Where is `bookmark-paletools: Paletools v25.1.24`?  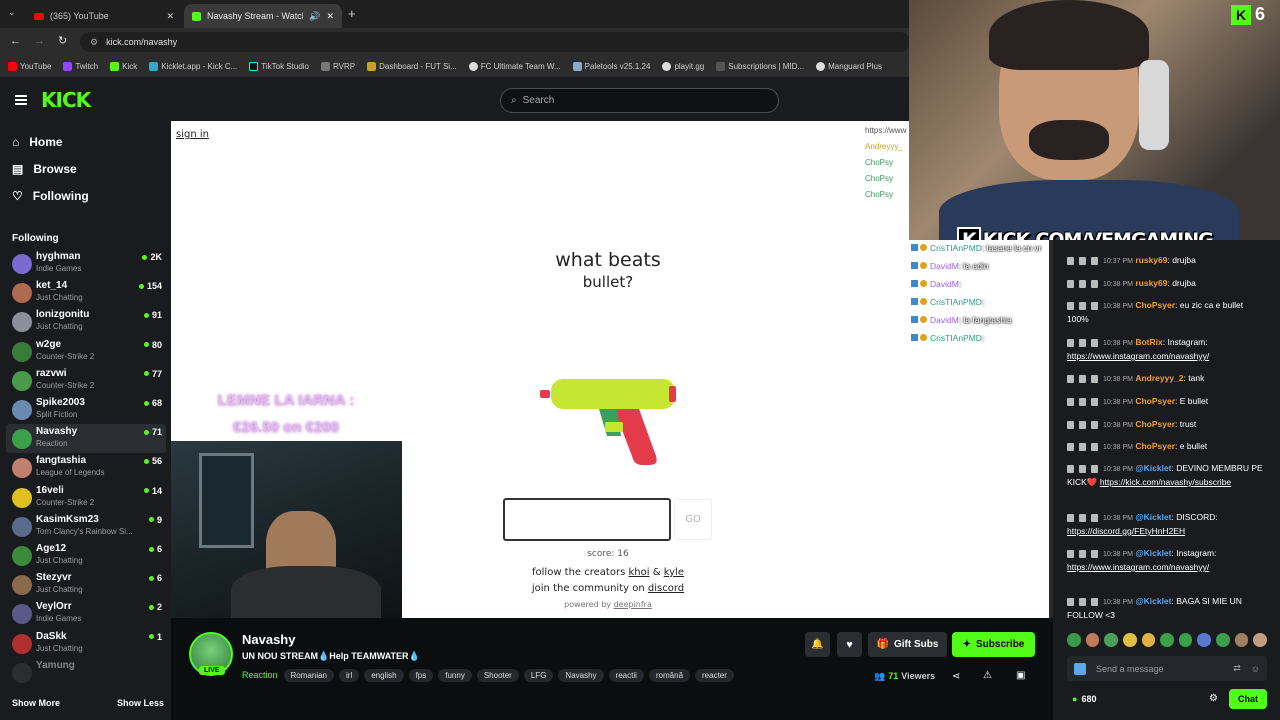
bookmark-paletools: Paletools v25.1.24 is located at coordinates (611, 66).